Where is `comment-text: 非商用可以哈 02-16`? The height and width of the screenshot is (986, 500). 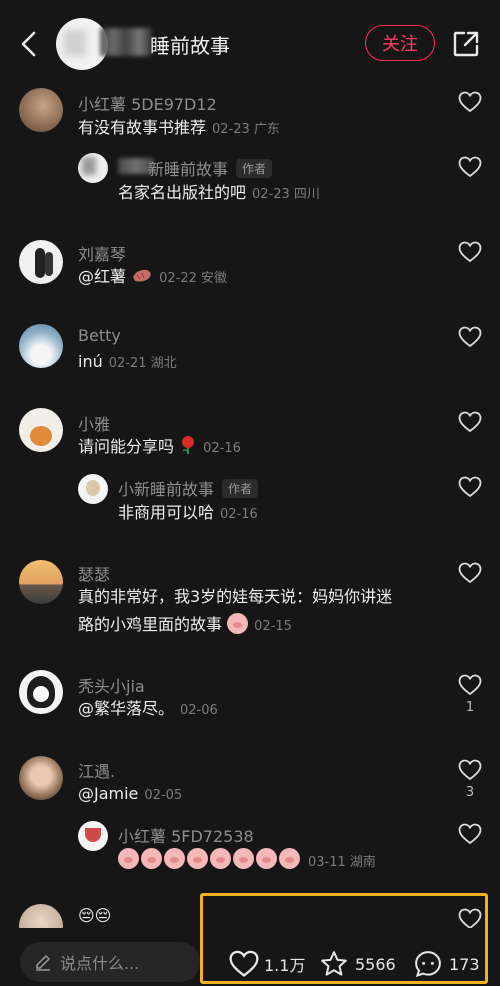
comment-text: 非商用可以哈 02-16 is located at coordinates (188, 514).